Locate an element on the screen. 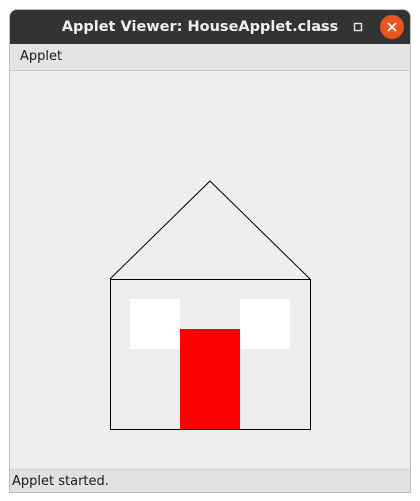  house-door is located at coordinates (210, 379).